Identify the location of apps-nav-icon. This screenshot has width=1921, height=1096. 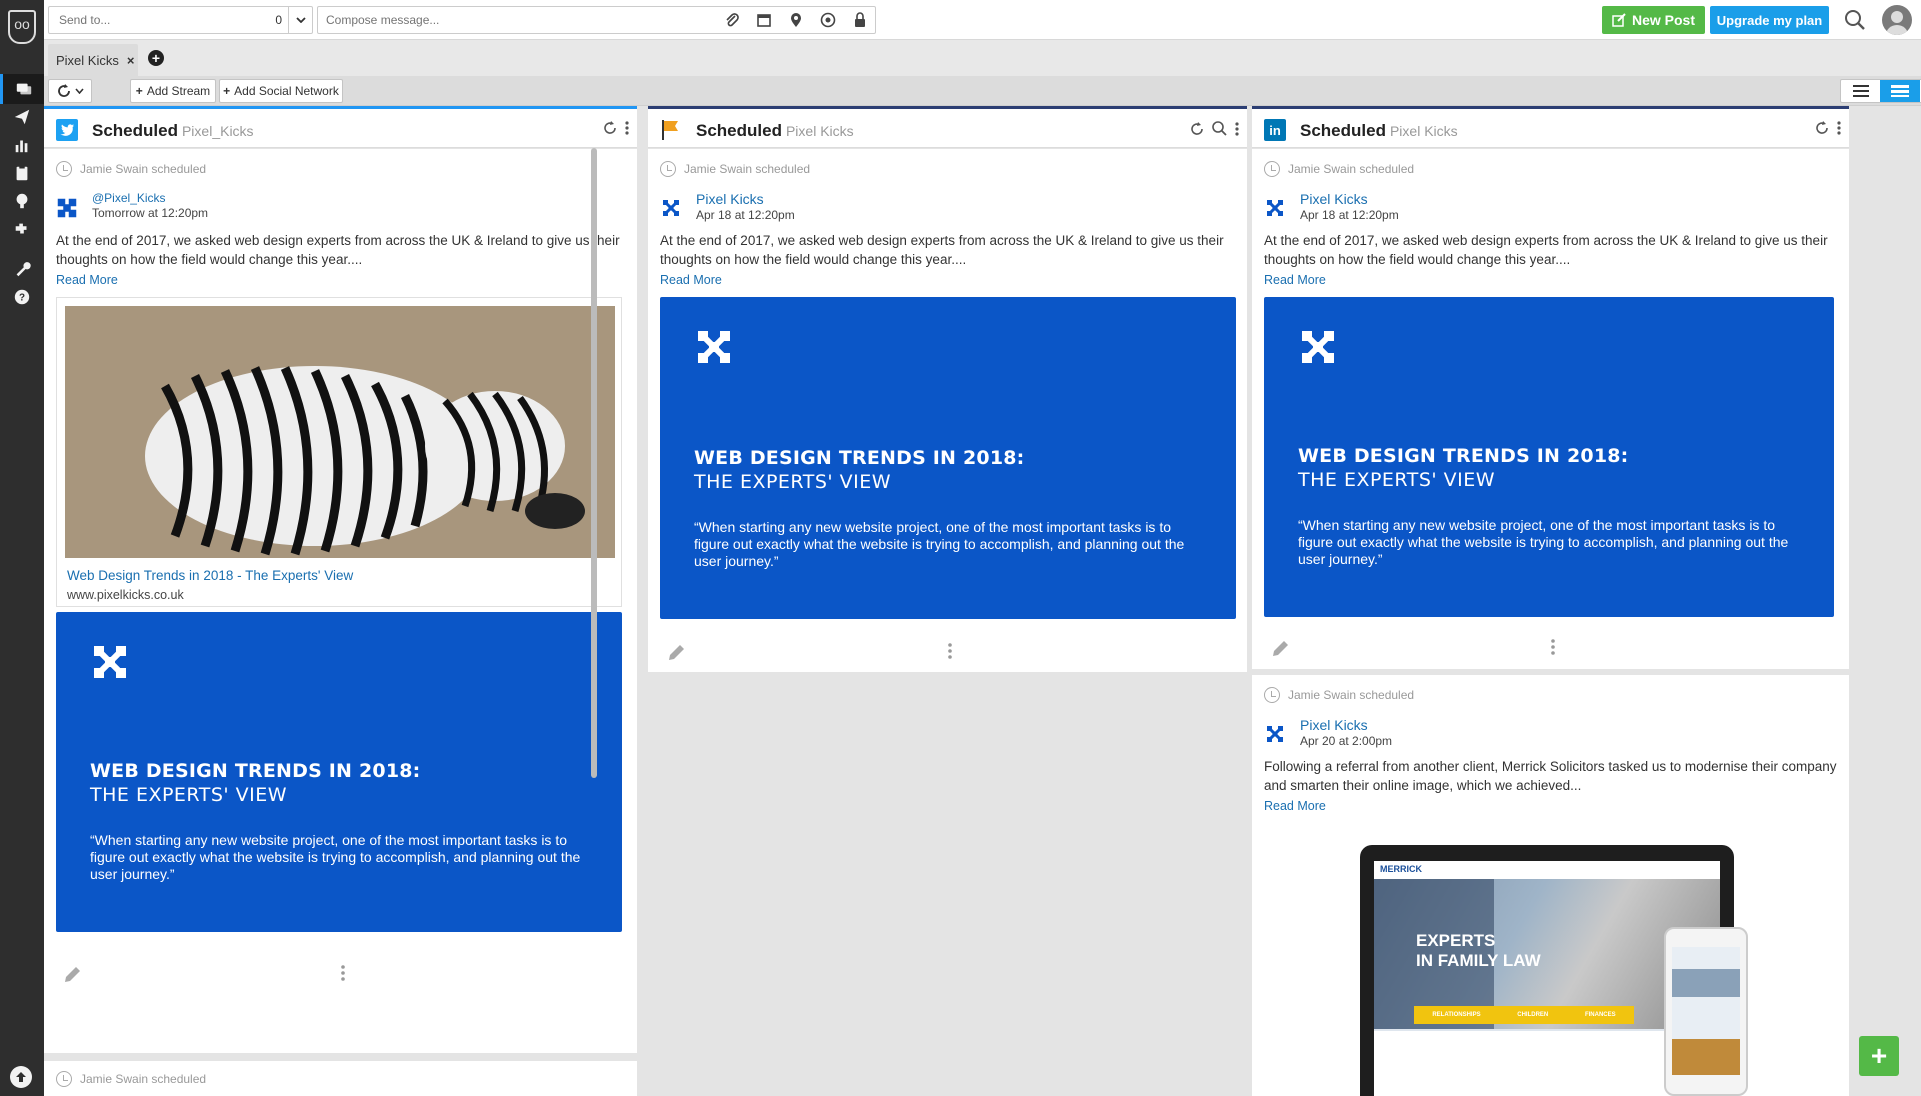
(22, 229).